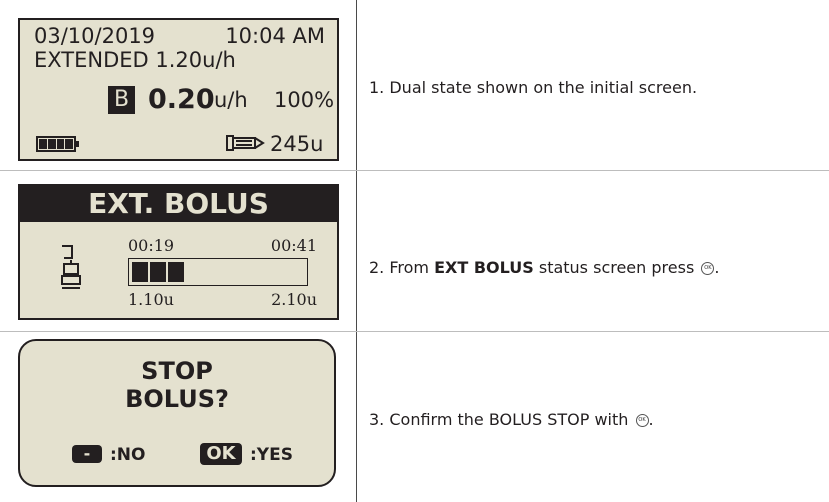  I want to click on elapsed-time: 00:19, so click(151, 245).